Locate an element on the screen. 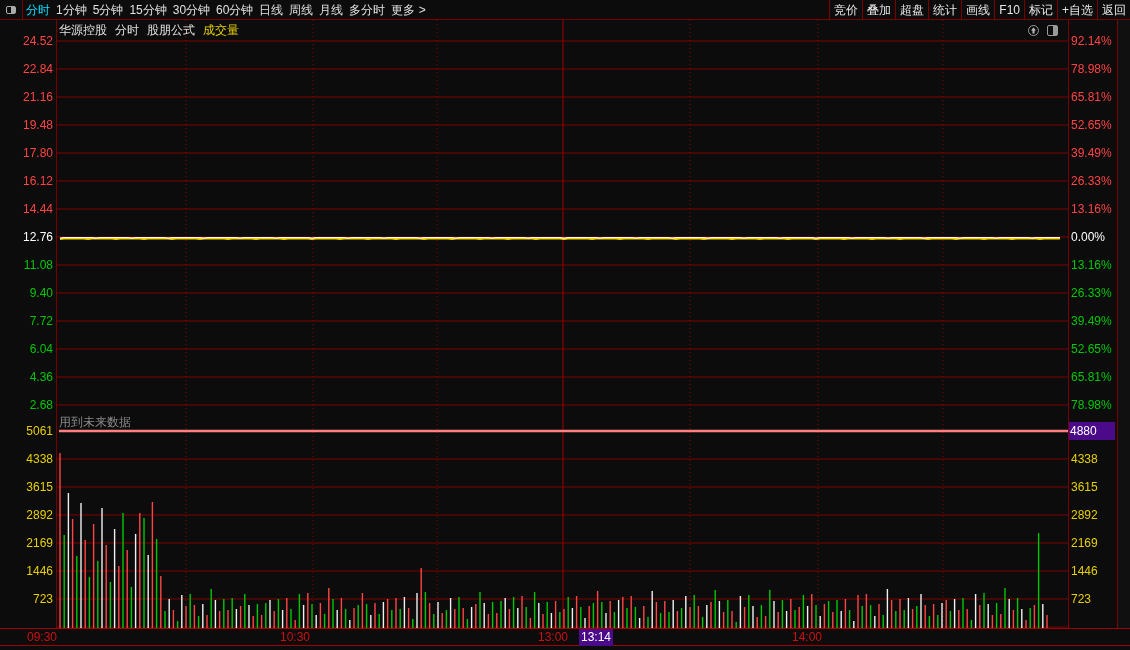 This screenshot has height=650, width=1130. price-axis-label: 16.12 is located at coordinates (37, 181).